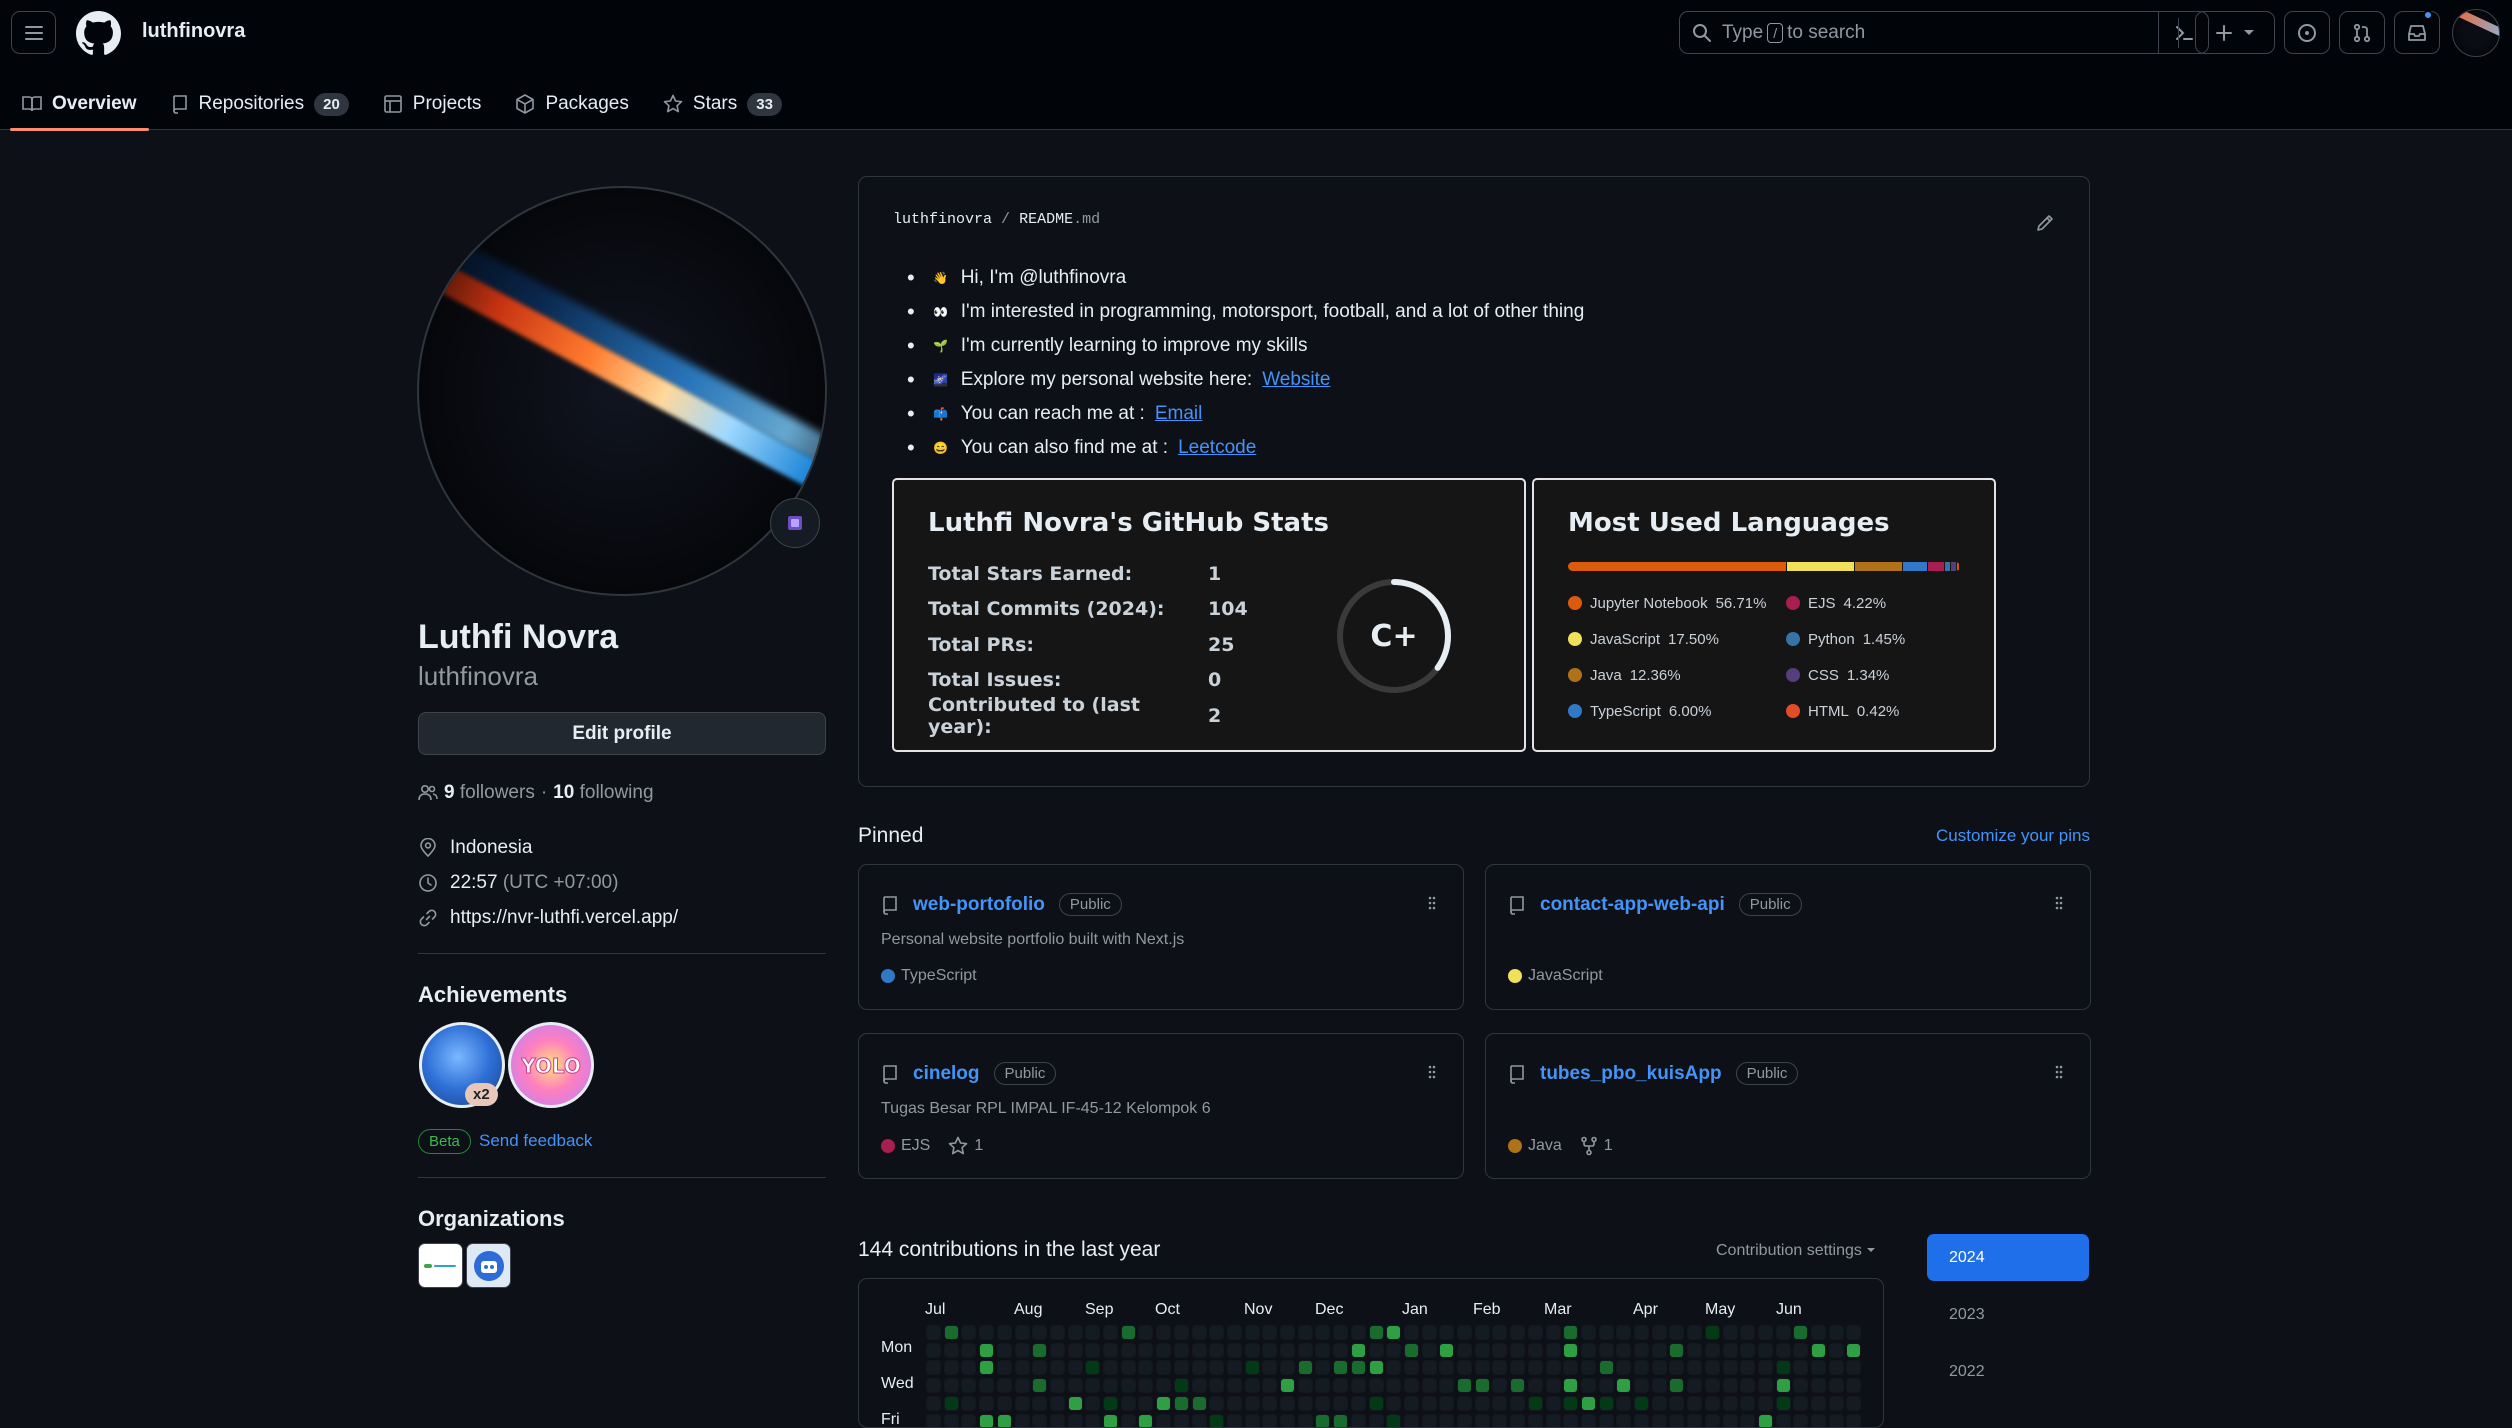 This screenshot has width=2512, height=1428. Describe the element at coordinates (622, 733) in the screenshot. I see `edit-profile-button: Edit profile` at that location.